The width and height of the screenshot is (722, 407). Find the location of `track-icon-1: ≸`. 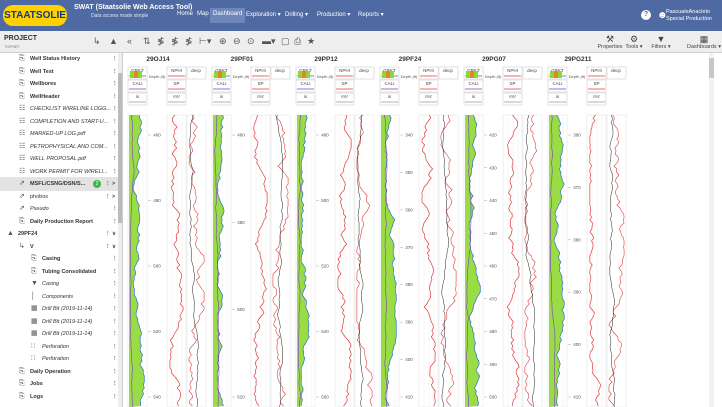

track-icon-1: ≸ is located at coordinates (161, 41).